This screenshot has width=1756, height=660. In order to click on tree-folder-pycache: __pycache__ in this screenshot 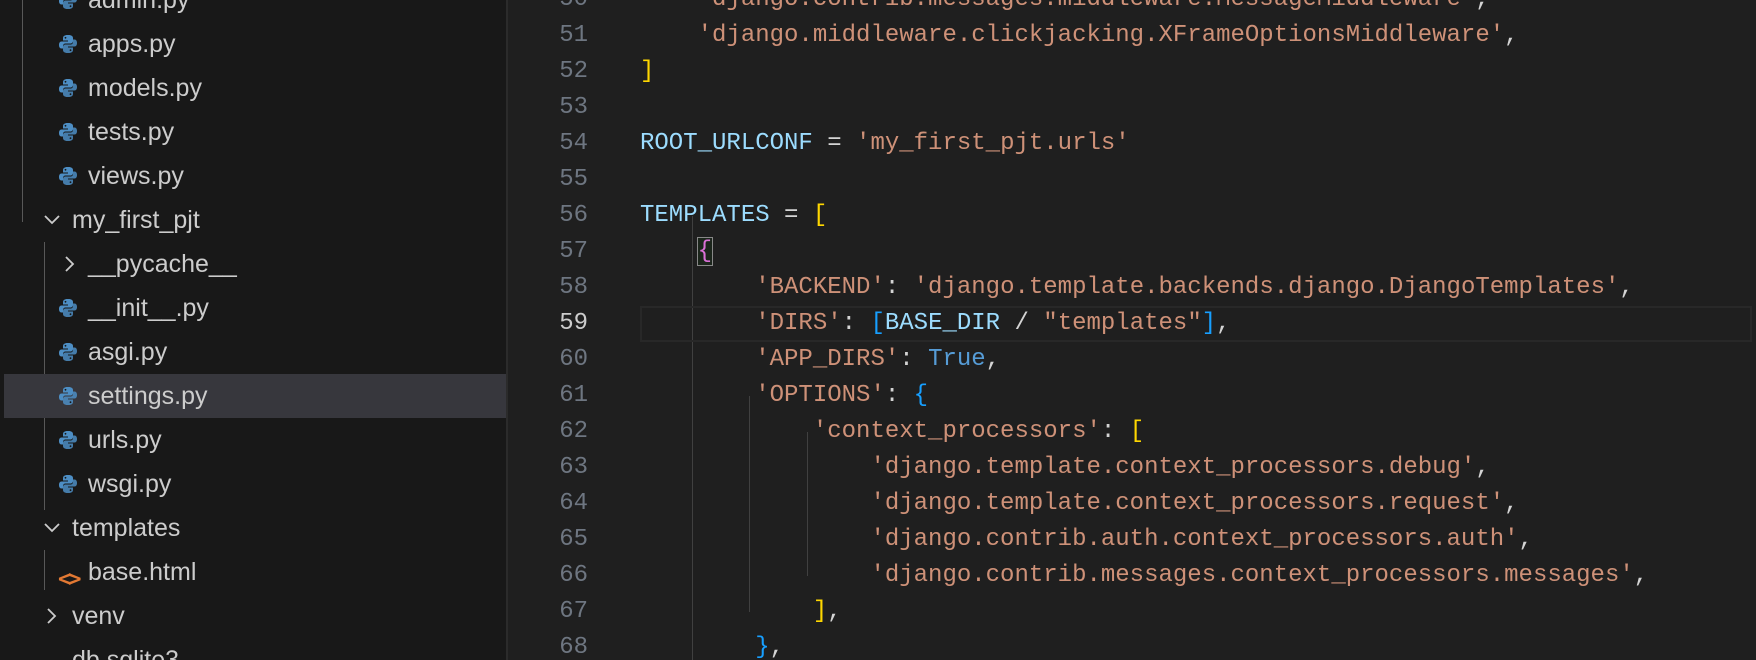, I will do `click(255, 264)`.